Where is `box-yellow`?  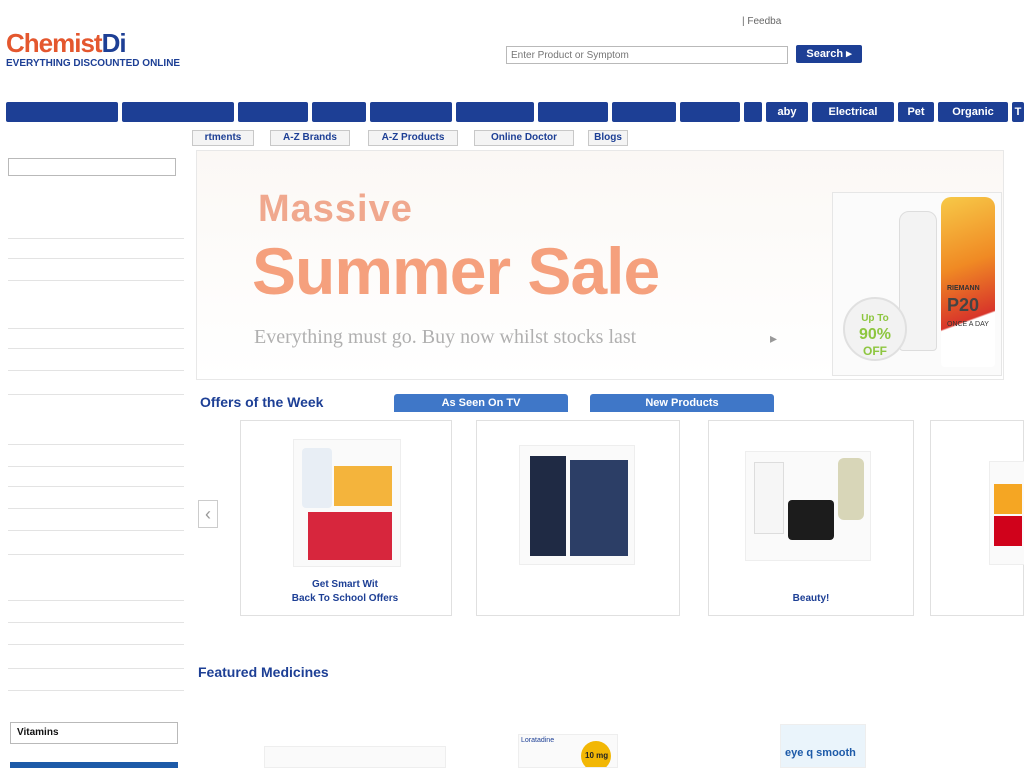
box-yellow is located at coordinates (363, 486).